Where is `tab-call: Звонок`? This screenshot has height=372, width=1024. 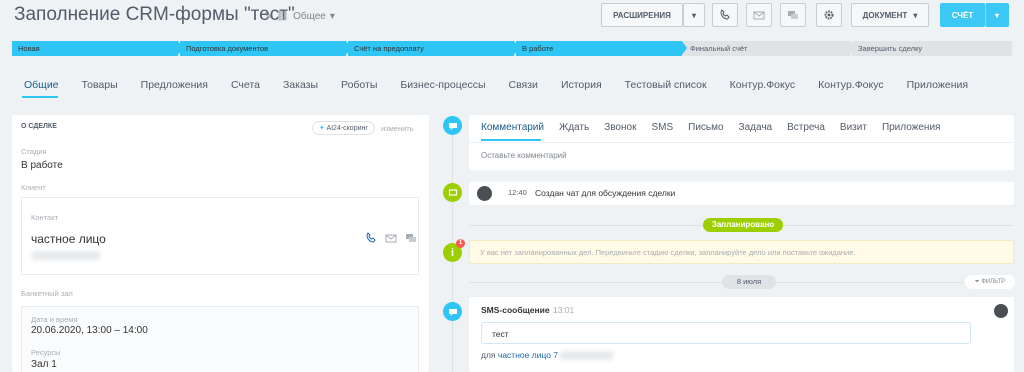 tab-call: Звонок is located at coordinates (620, 127).